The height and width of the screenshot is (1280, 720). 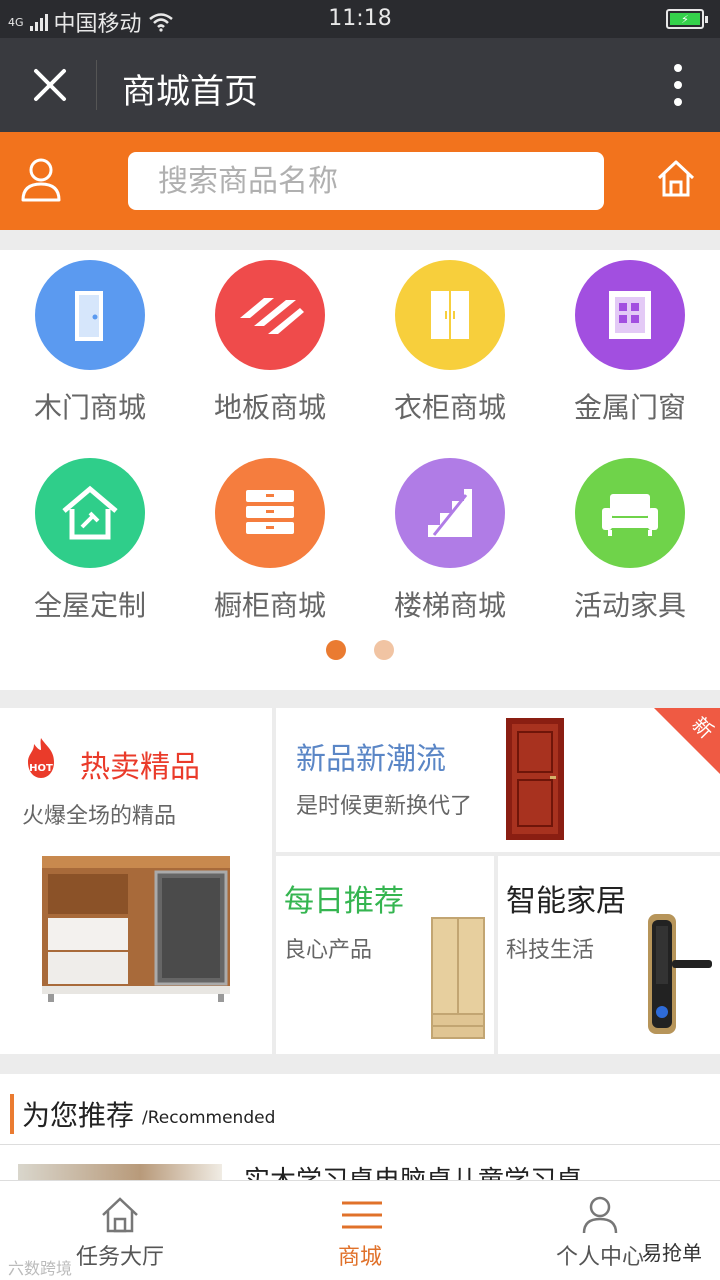 What do you see at coordinates (371, 759) in the screenshot?
I see `promo-new-title: 新品新潮流` at bounding box center [371, 759].